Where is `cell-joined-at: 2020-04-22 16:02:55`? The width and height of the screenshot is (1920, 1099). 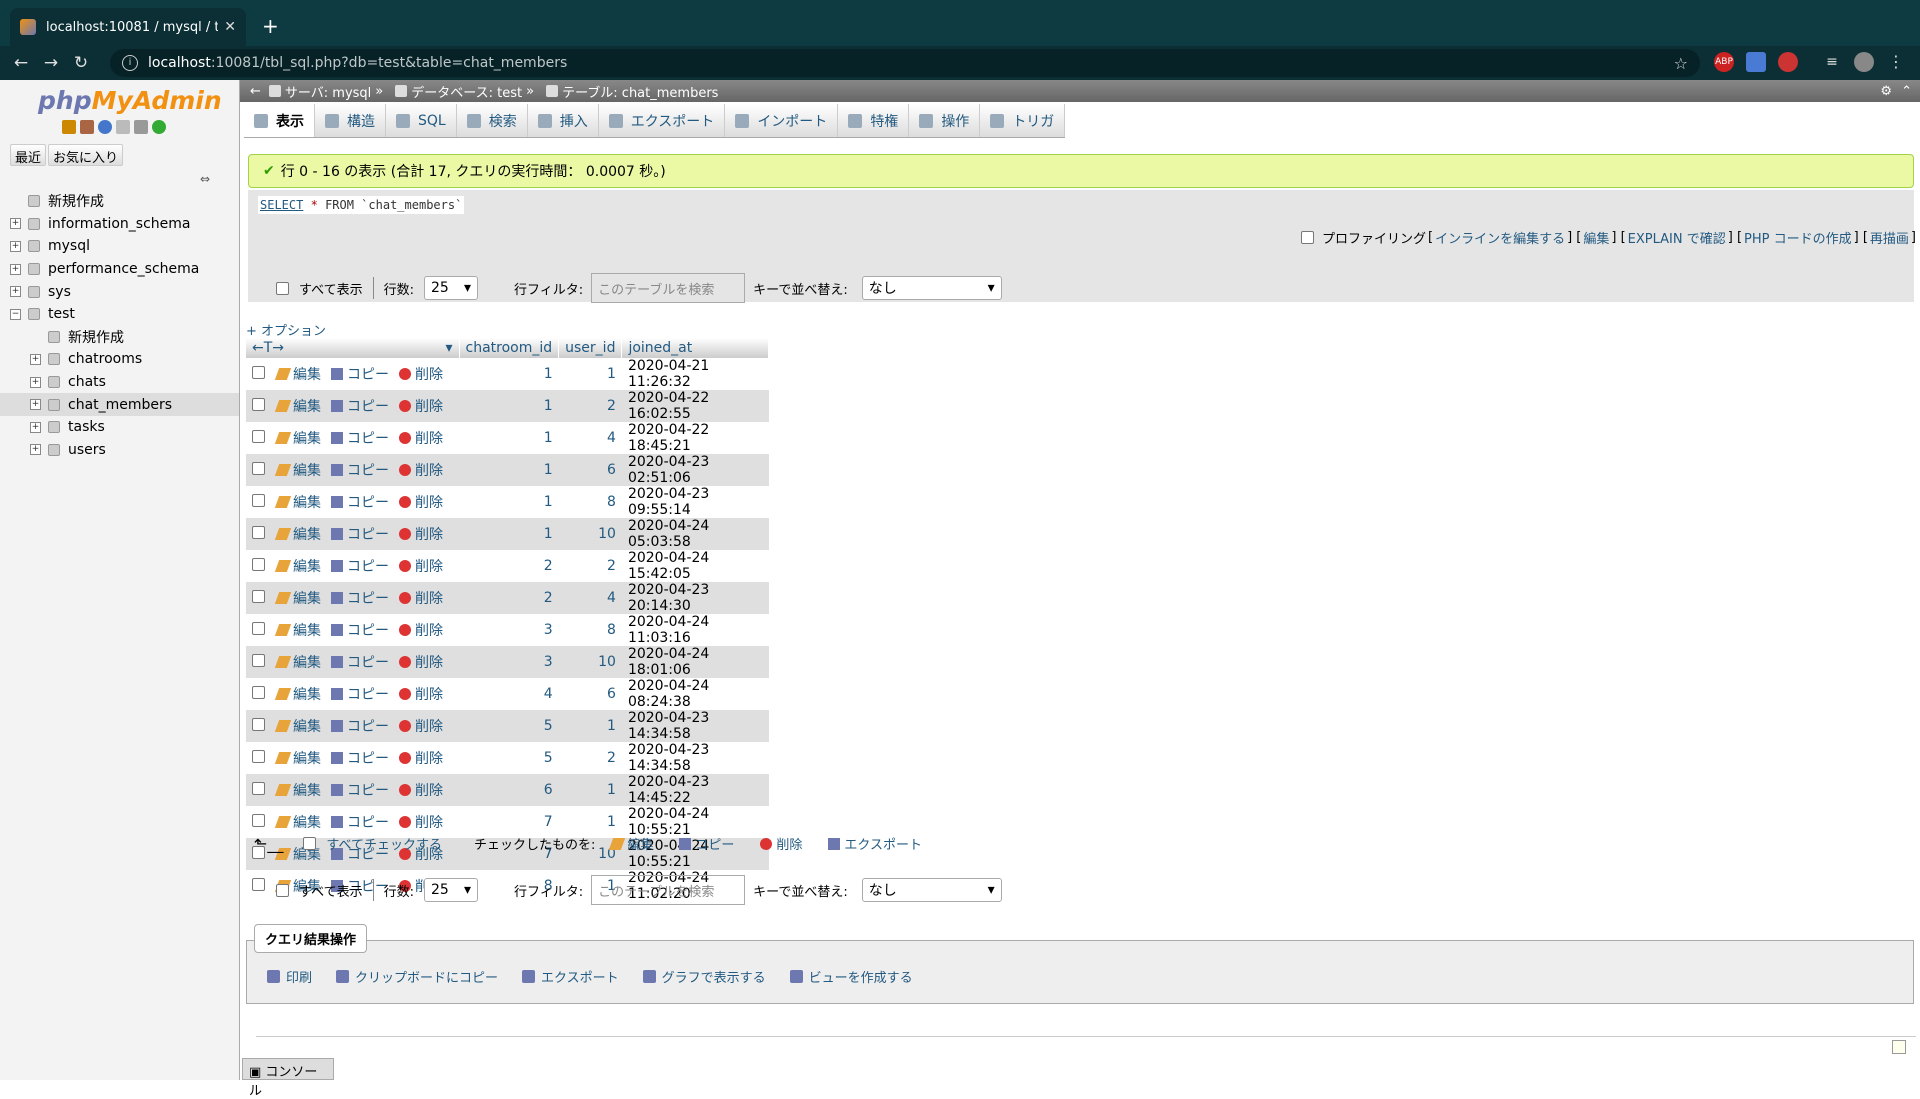 cell-joined-at: 2020-04-22 16:02:55 is located at coordinates (695, 406).